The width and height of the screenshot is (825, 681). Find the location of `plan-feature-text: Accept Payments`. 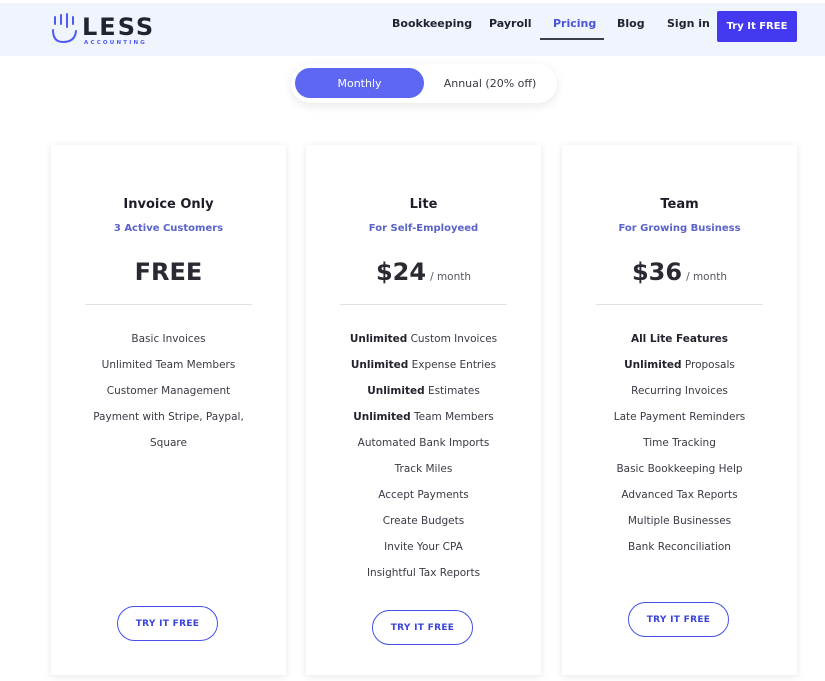

plan-feature-text: Accept Payments is located at coordinates (423, 495).